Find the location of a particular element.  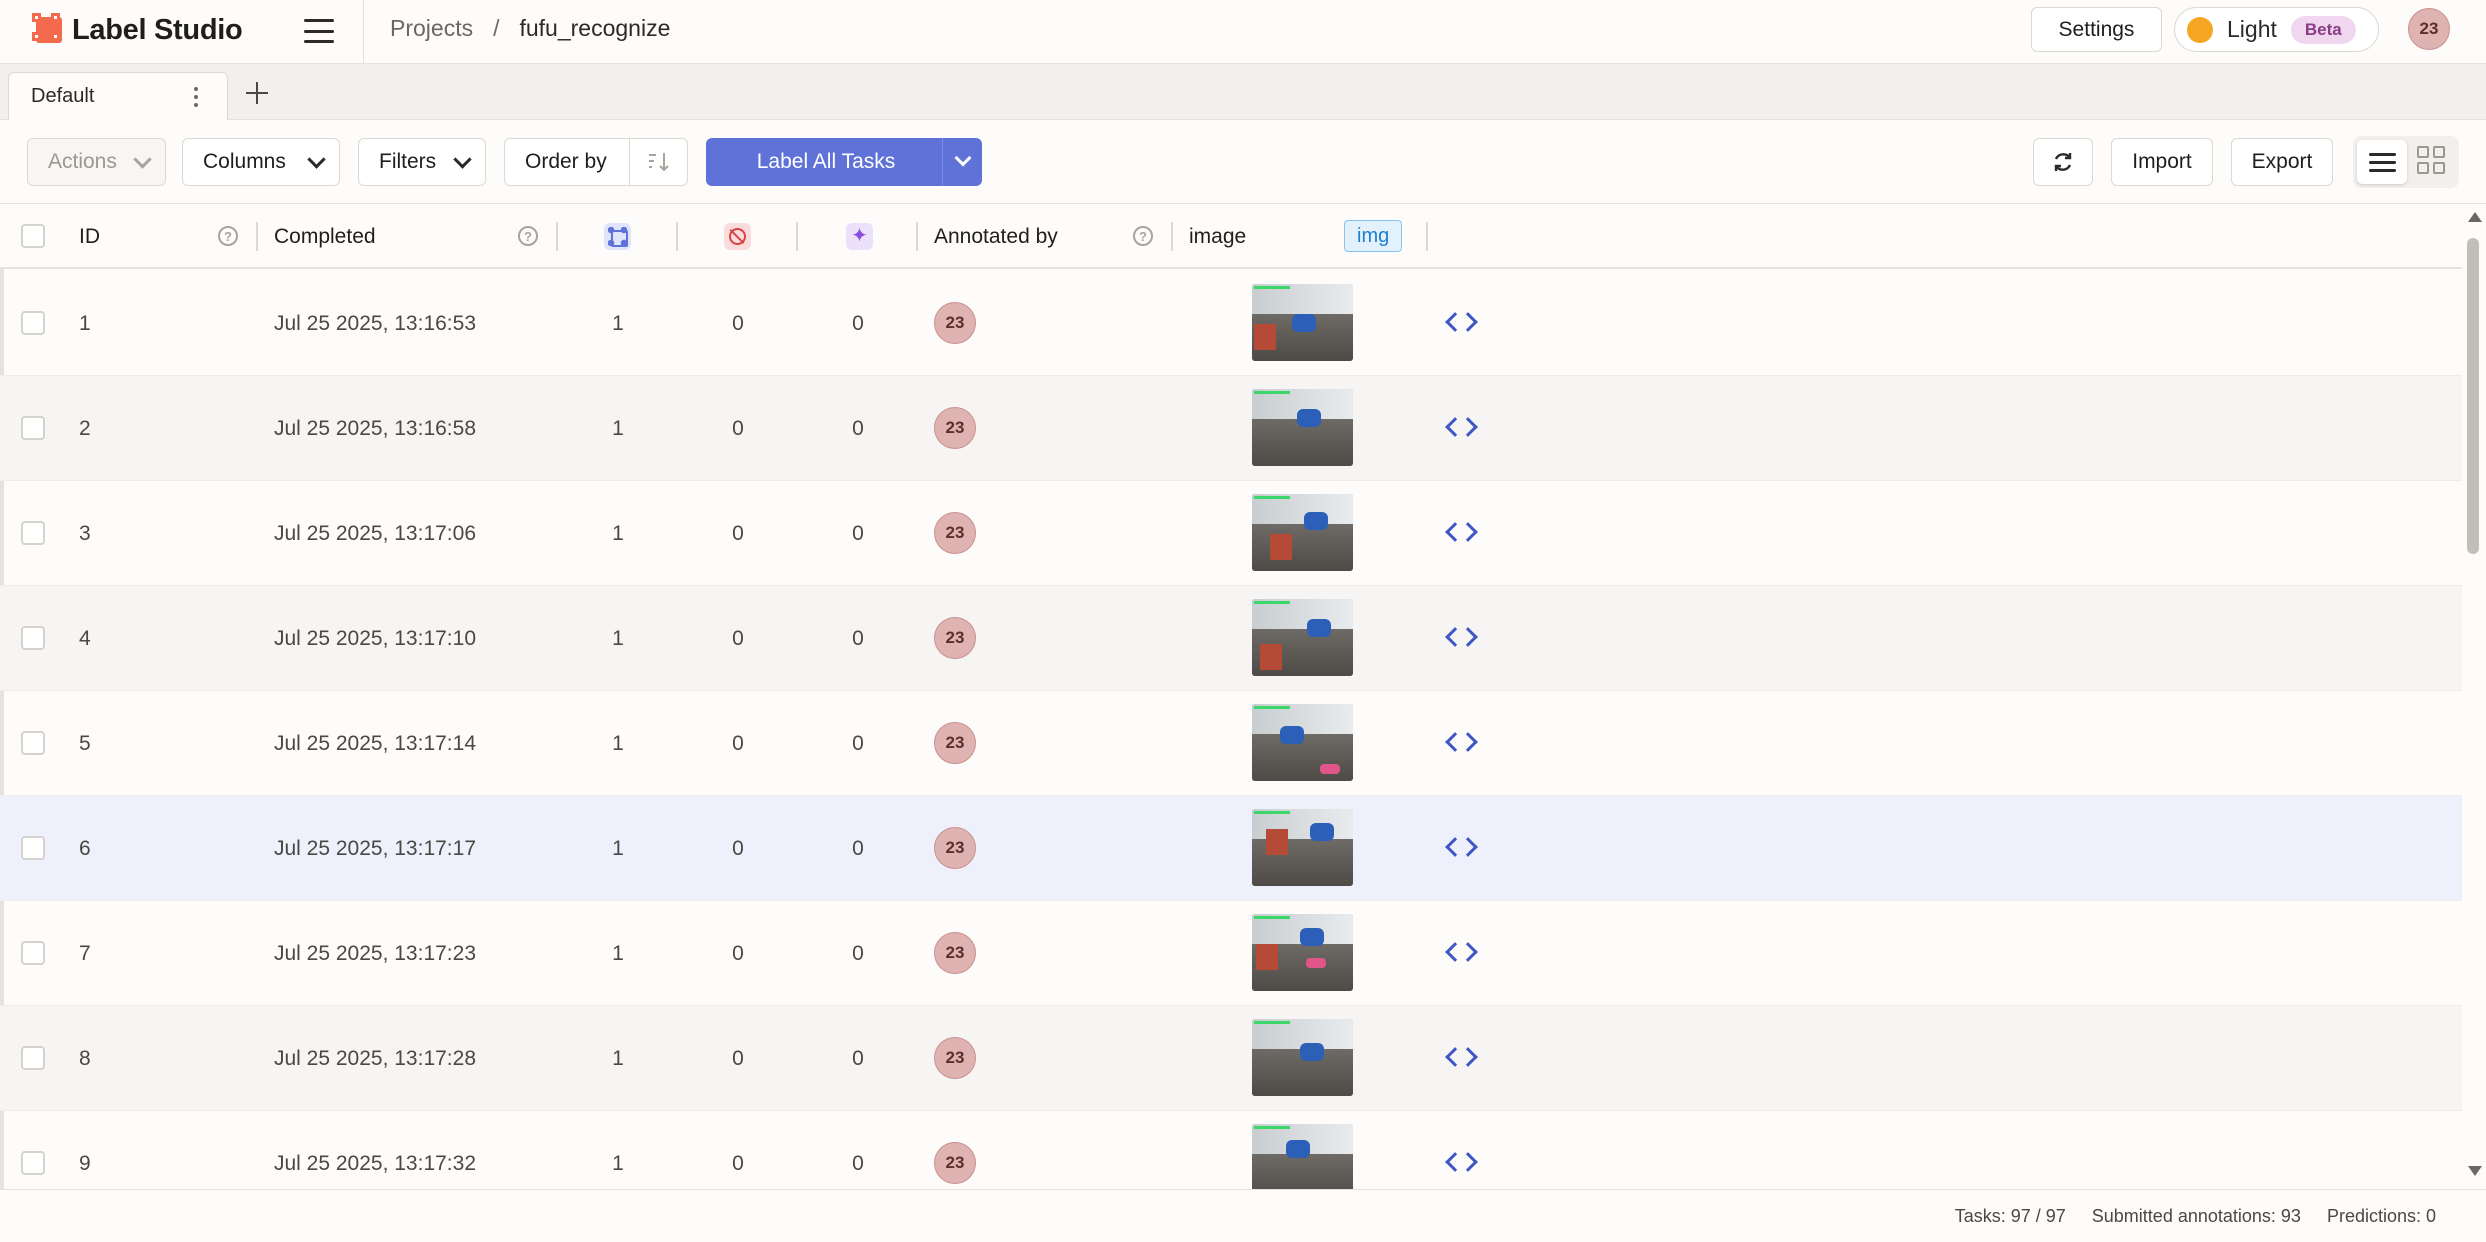

table-row: 7 Jul 25 2025, 13:17:23 1 0 0 23 is located at coordinates (1231, 953).